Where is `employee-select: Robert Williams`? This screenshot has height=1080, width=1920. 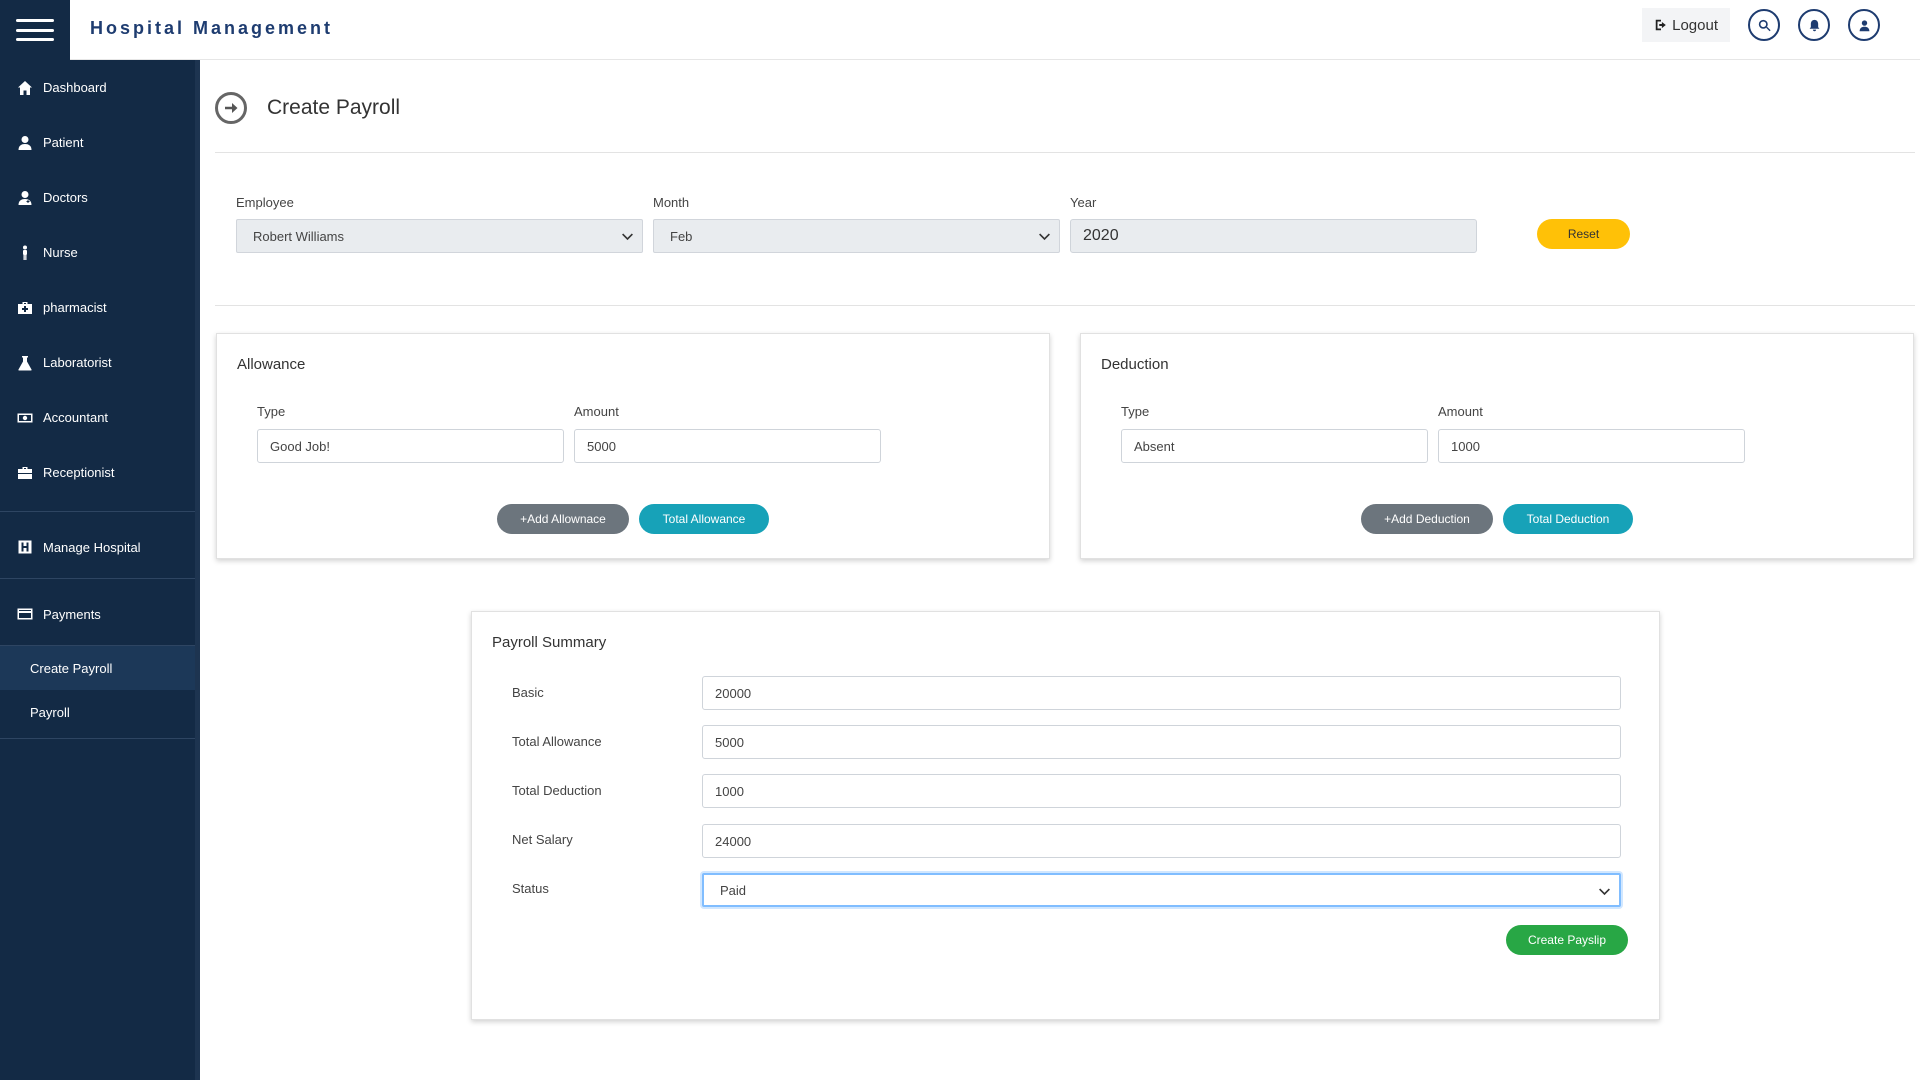 employee-select: Robert Williams is located at coordinates (439, 236).